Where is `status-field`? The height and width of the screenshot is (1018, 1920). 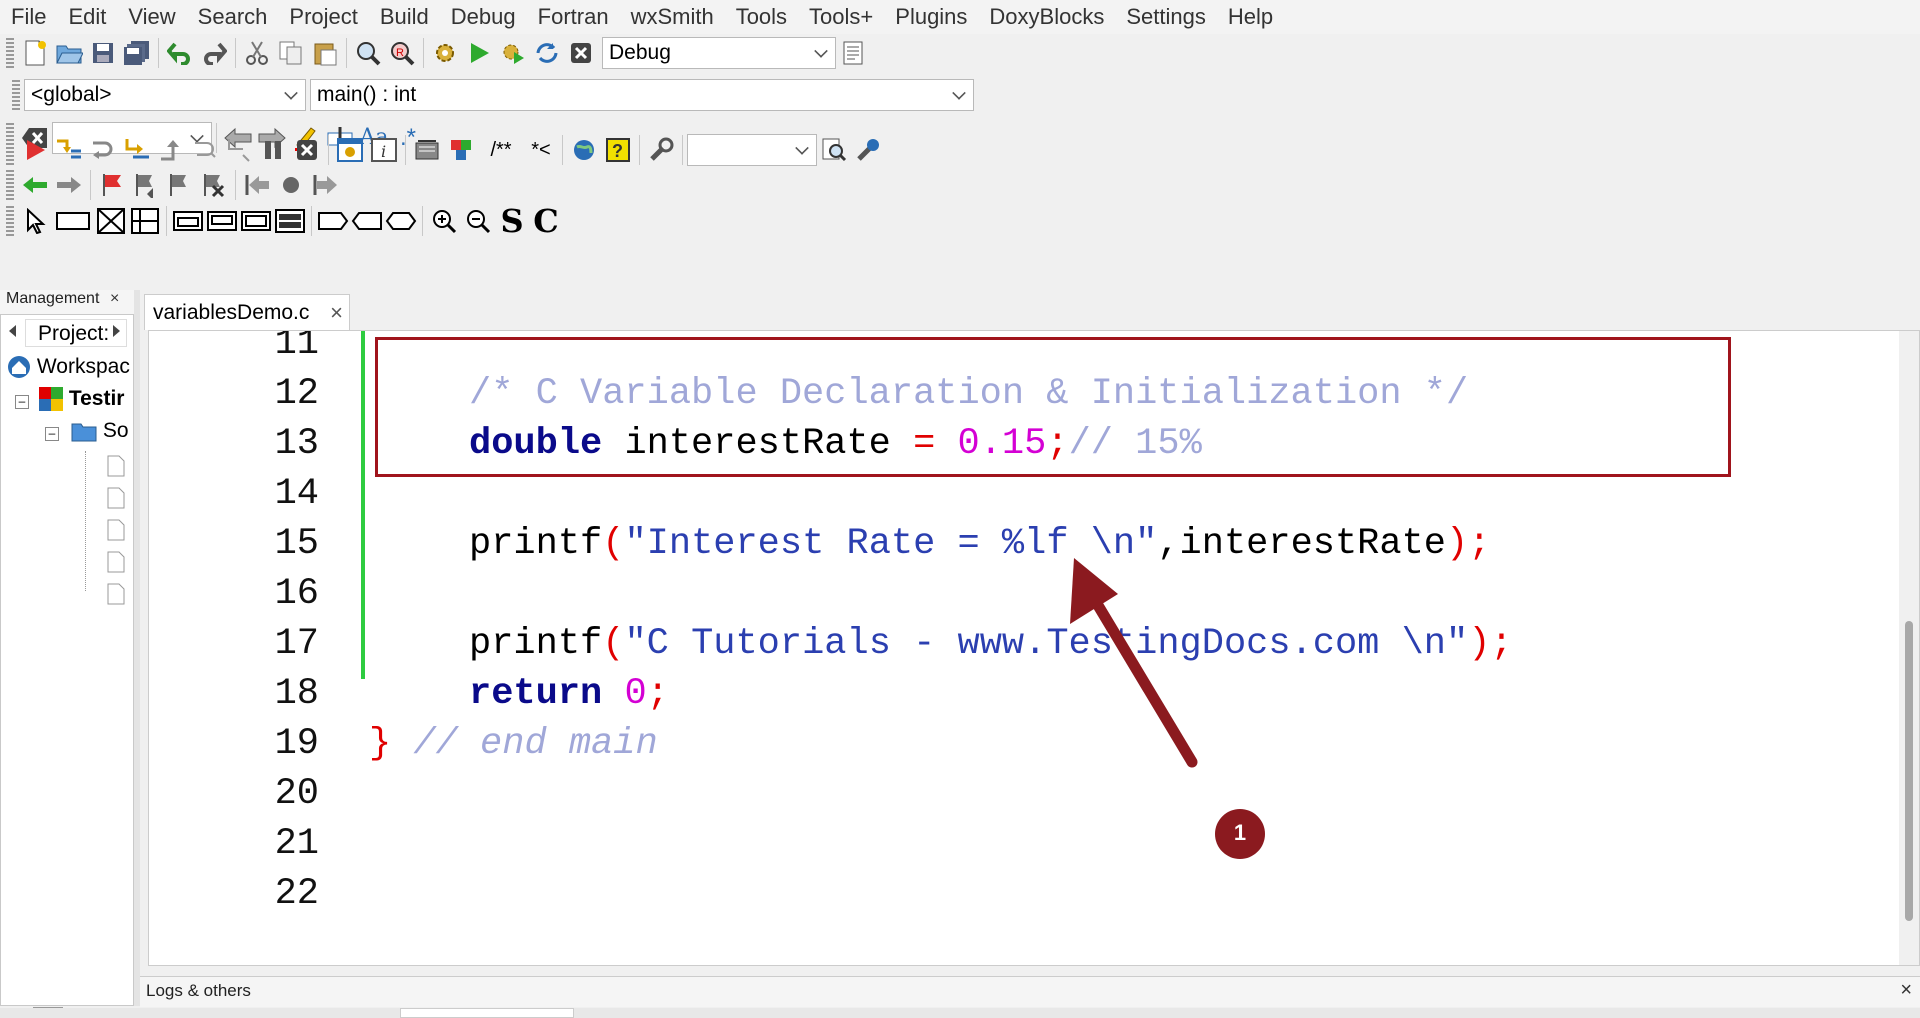 status-field is located at coordinates (487, 1013).